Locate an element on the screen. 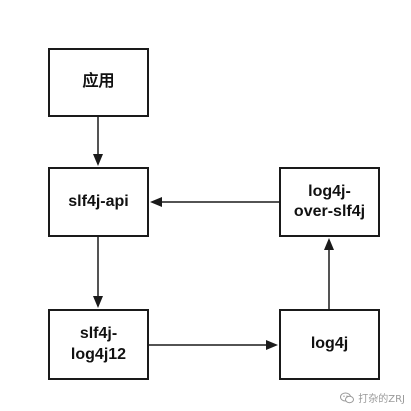 The image size is (411, 411). node-label: slf4j-api is located at coordinates (98, 201).